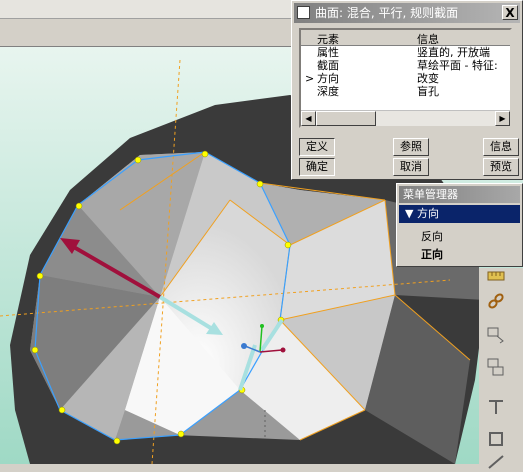 This screenshot has height=472, width=523. Describe the element at coordinates (502, 118) in the screenshot. I see `scroll-right-icon: ▶` at that location.